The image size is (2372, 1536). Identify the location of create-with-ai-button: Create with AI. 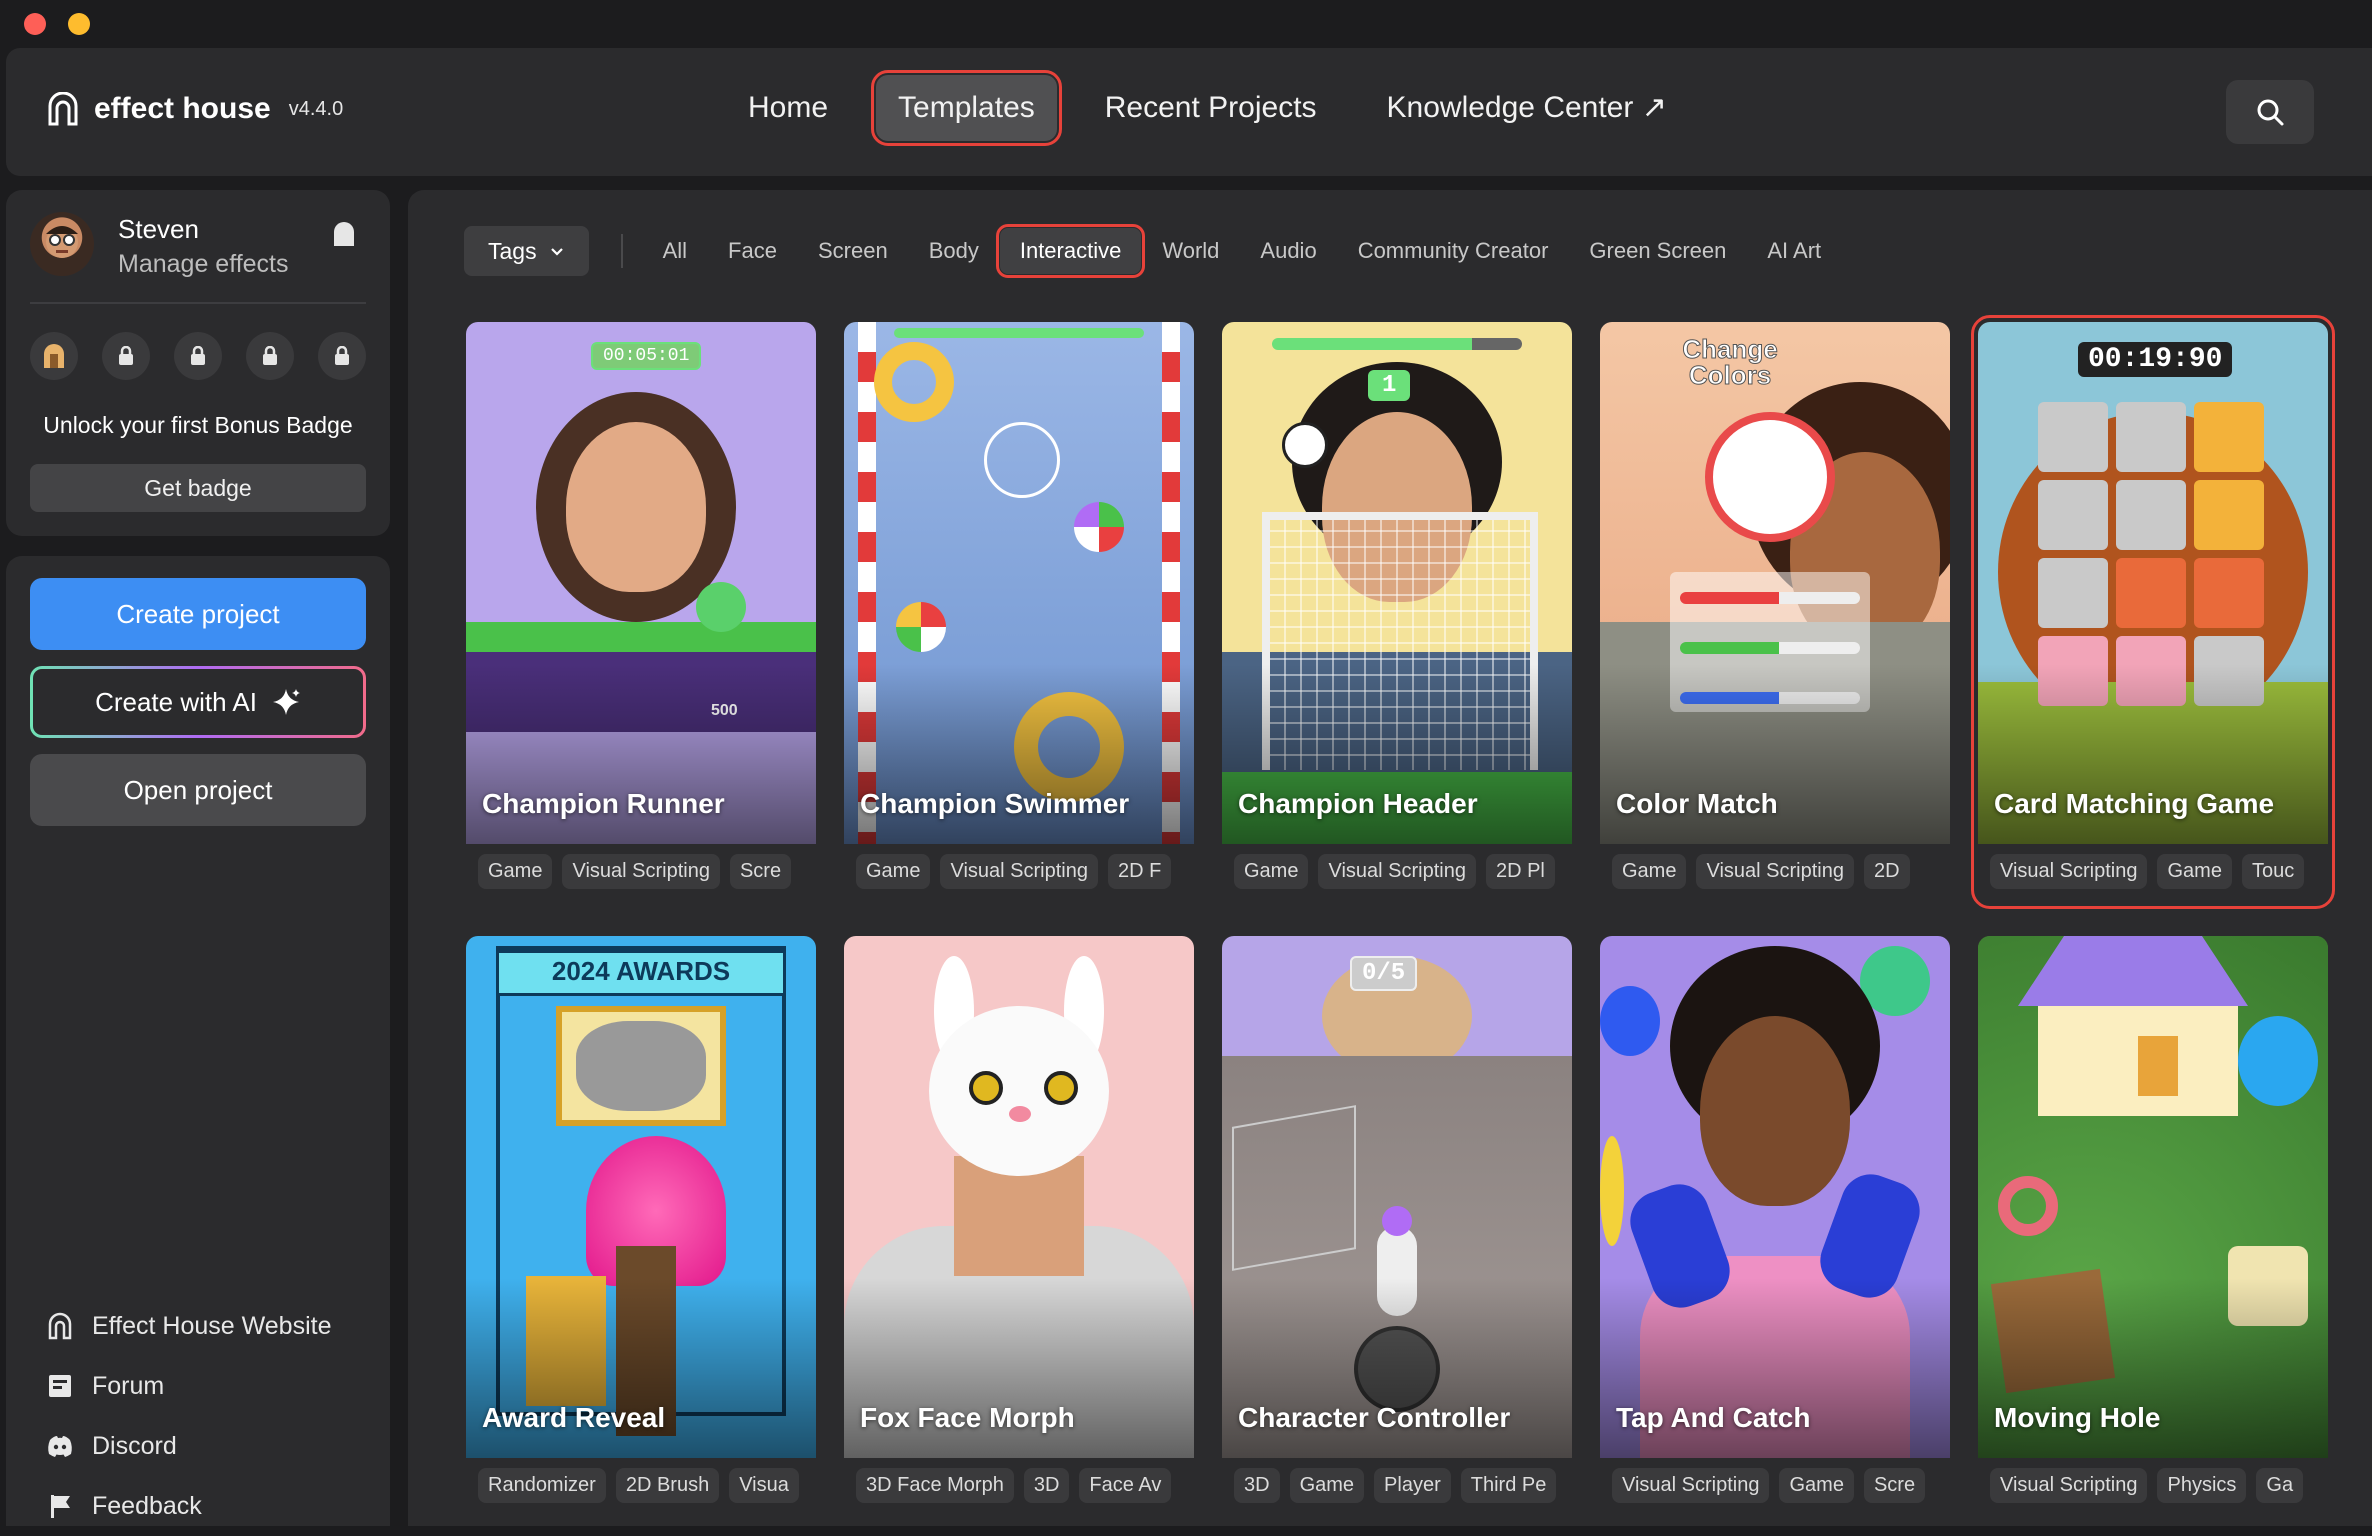
(198, 702).